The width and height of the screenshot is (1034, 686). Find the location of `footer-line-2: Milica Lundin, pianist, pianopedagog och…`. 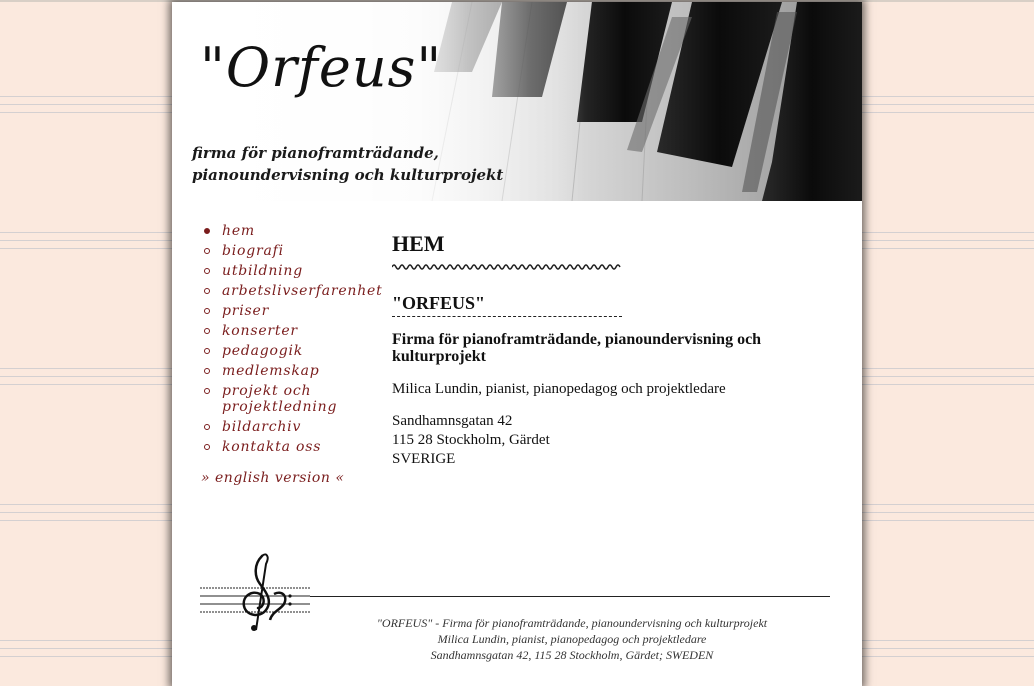

footer-line-2: Milica Lundin, pianist, pianopedagog och… is located at coordinates (572, 639).